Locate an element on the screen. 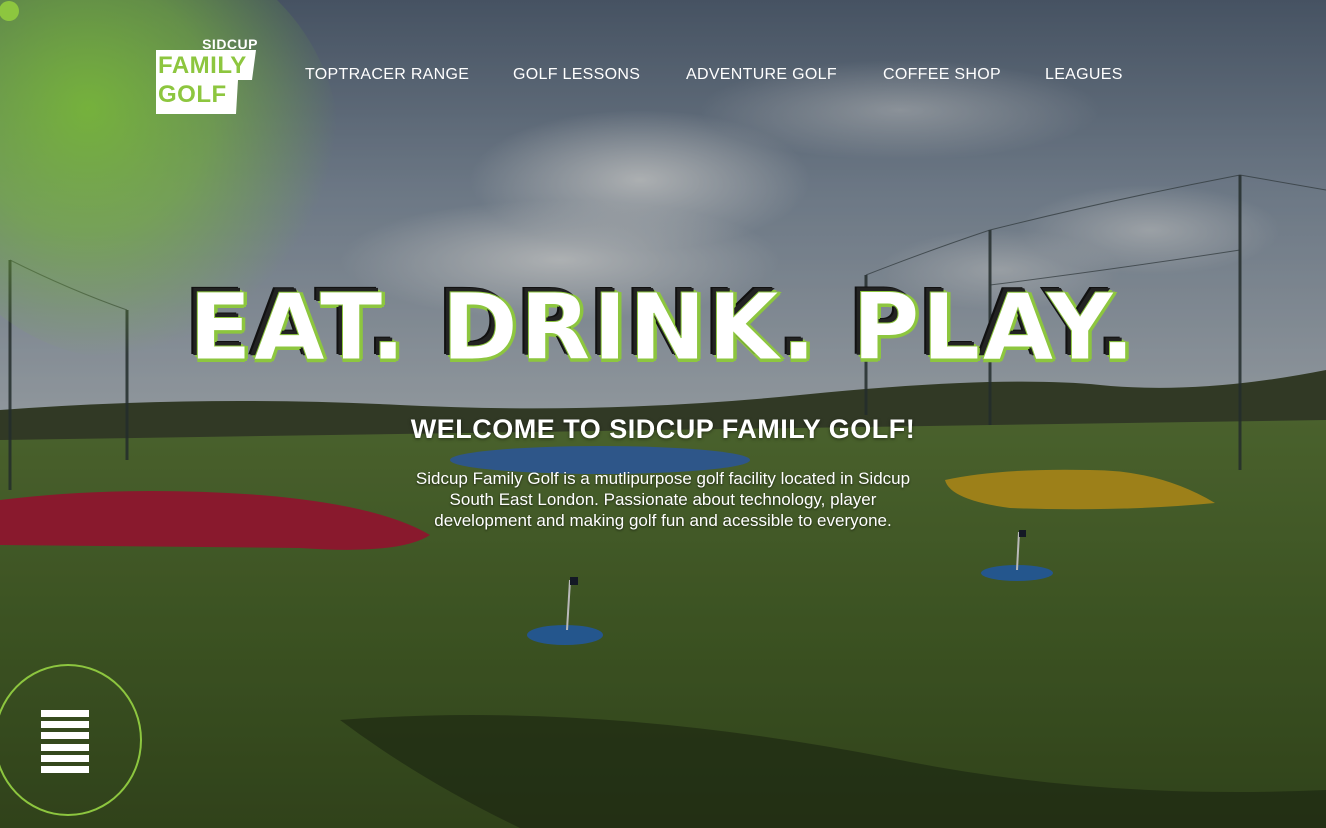 This screenshot has width=1326, height=828. site-logo: SIDCUP FAMILY GOLF is located at coordinates (208, 75).